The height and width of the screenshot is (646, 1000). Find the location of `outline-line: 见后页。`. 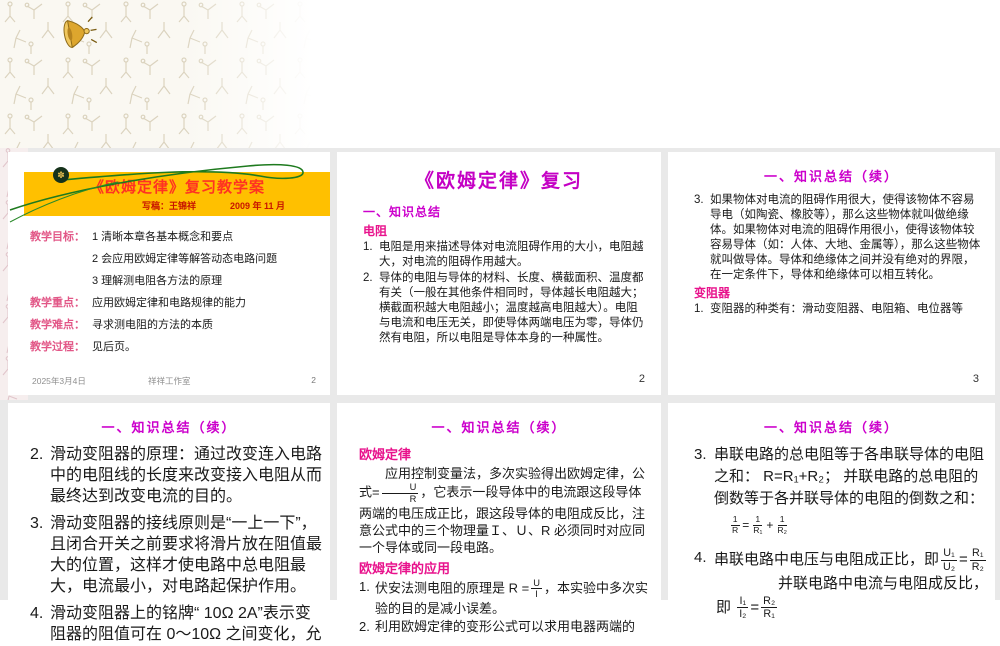

outline-line: 见后页。 is located at coordinates (114, 347).